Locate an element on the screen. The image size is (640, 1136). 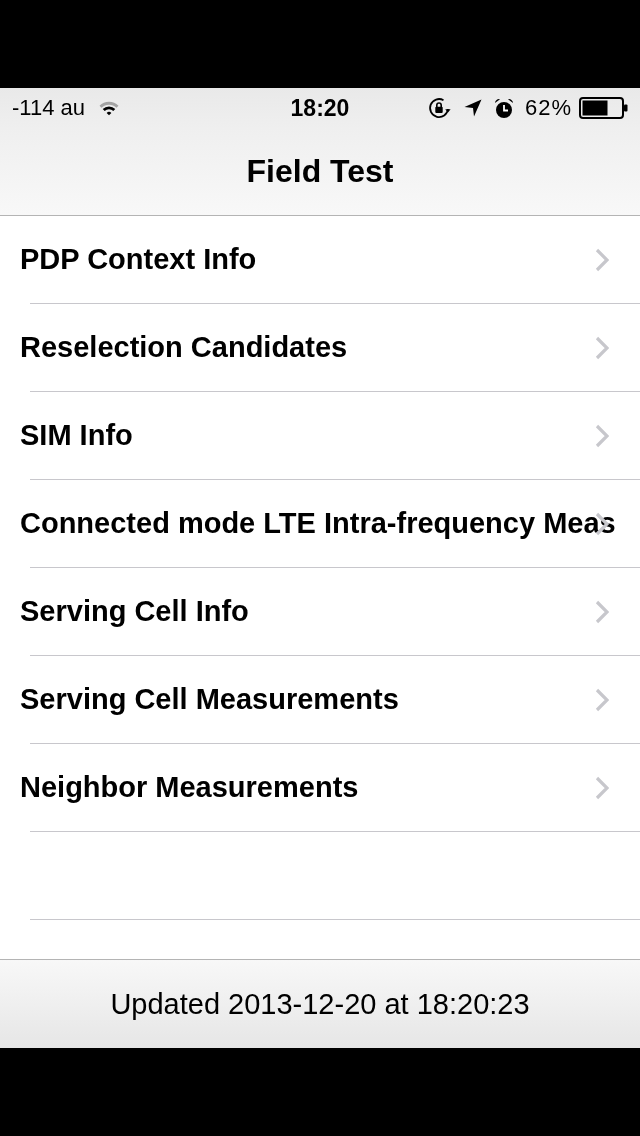
carrier-text: -114 au is located at coordinates (48, 108).